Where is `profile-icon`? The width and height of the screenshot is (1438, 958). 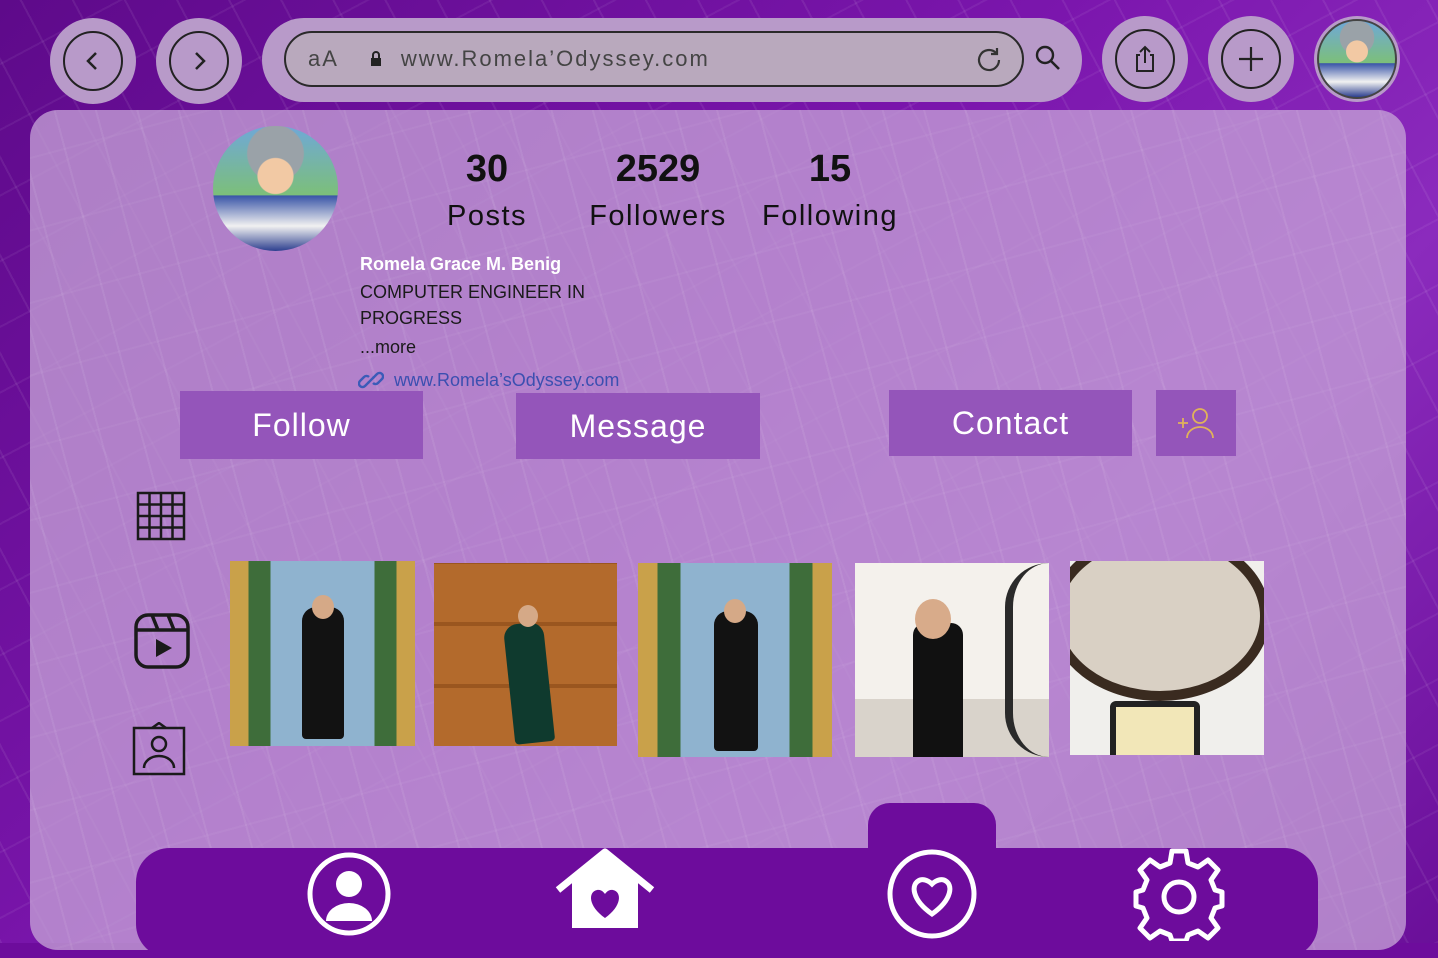
profile-icon is located at coordinates (349, 896).